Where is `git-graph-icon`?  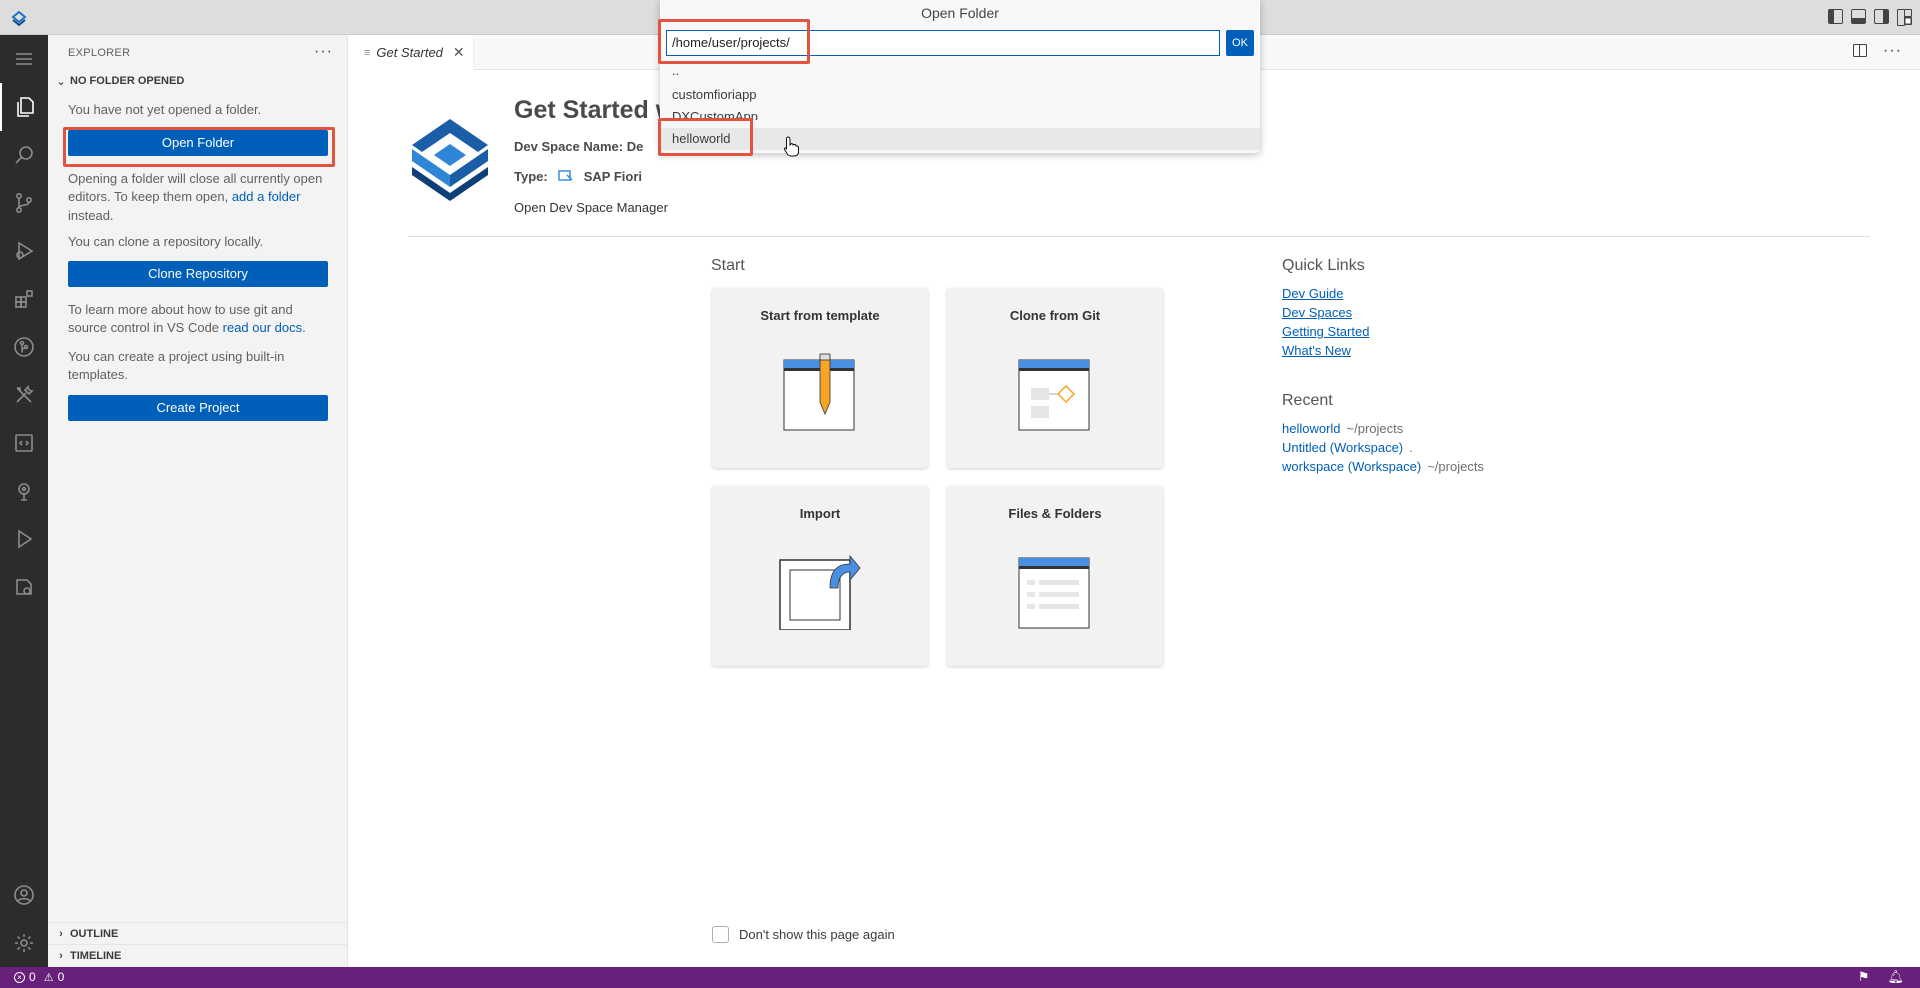 git-graph-icon is located at coordinates (24, 347).